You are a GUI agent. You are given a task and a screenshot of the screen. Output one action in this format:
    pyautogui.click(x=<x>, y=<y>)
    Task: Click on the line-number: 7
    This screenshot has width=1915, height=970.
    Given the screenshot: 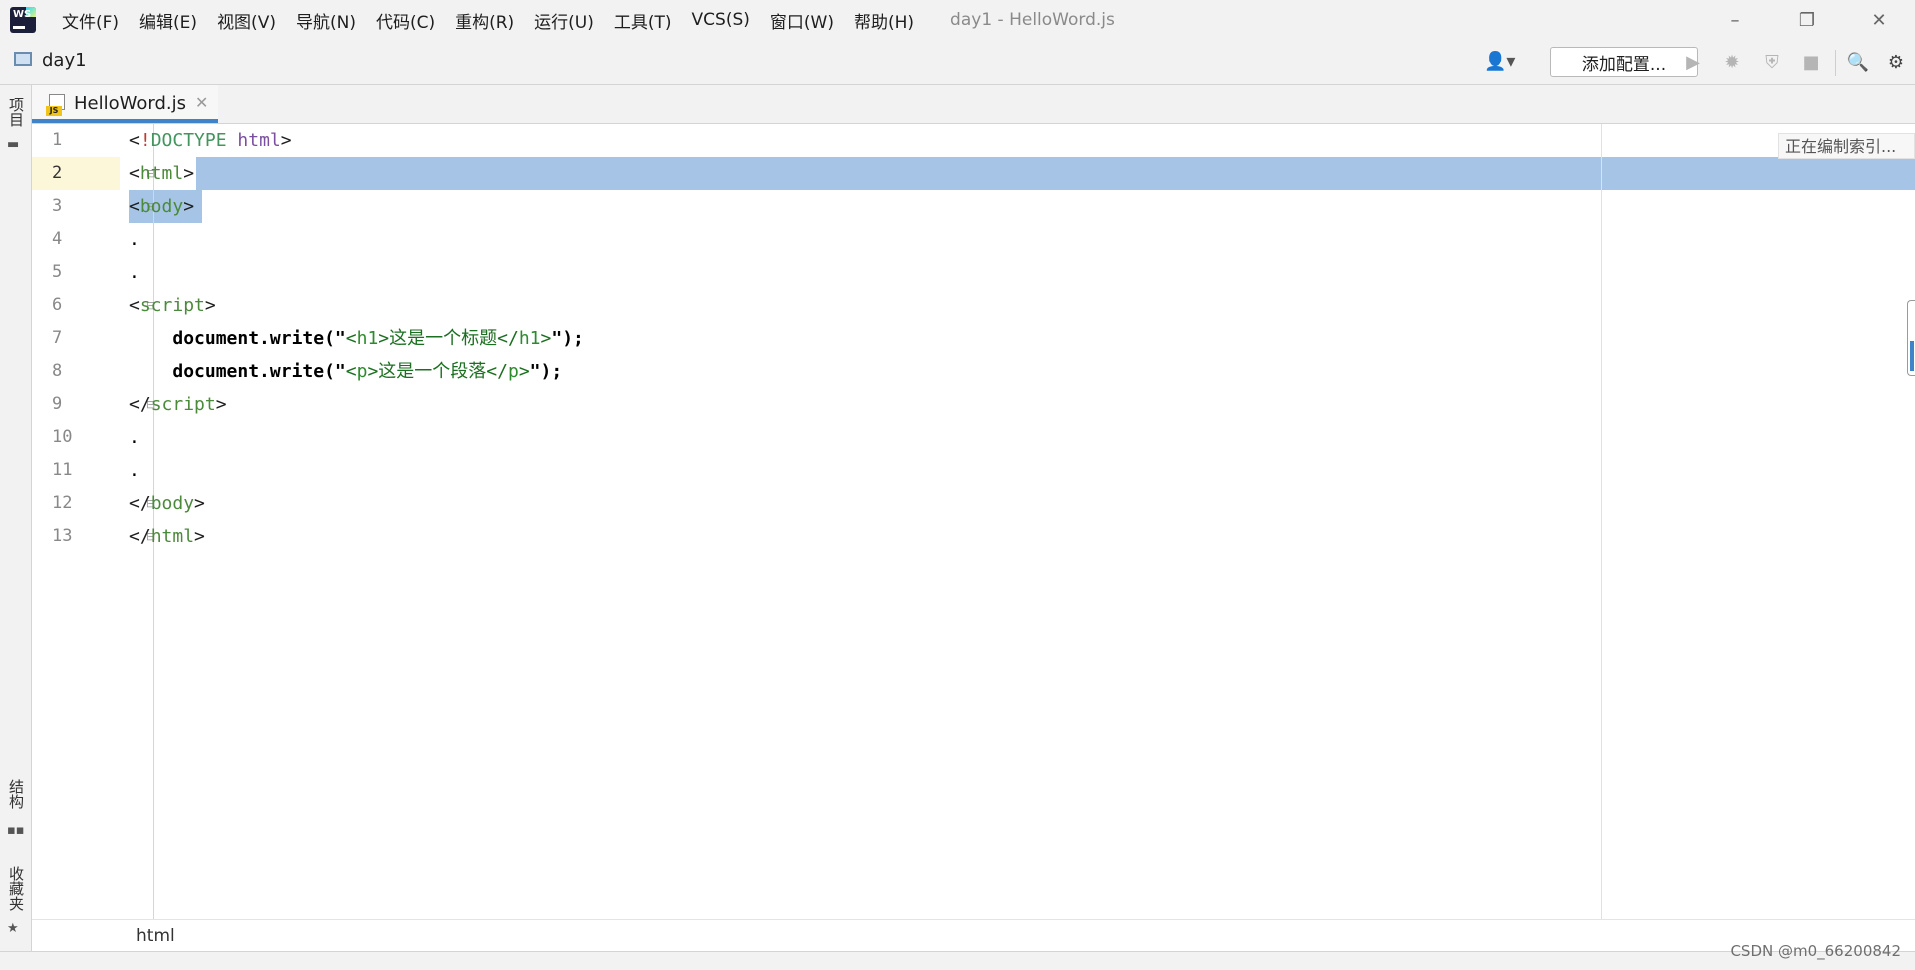 What is the action you would take?
    pyautogui.click(x=57, y=338)
    